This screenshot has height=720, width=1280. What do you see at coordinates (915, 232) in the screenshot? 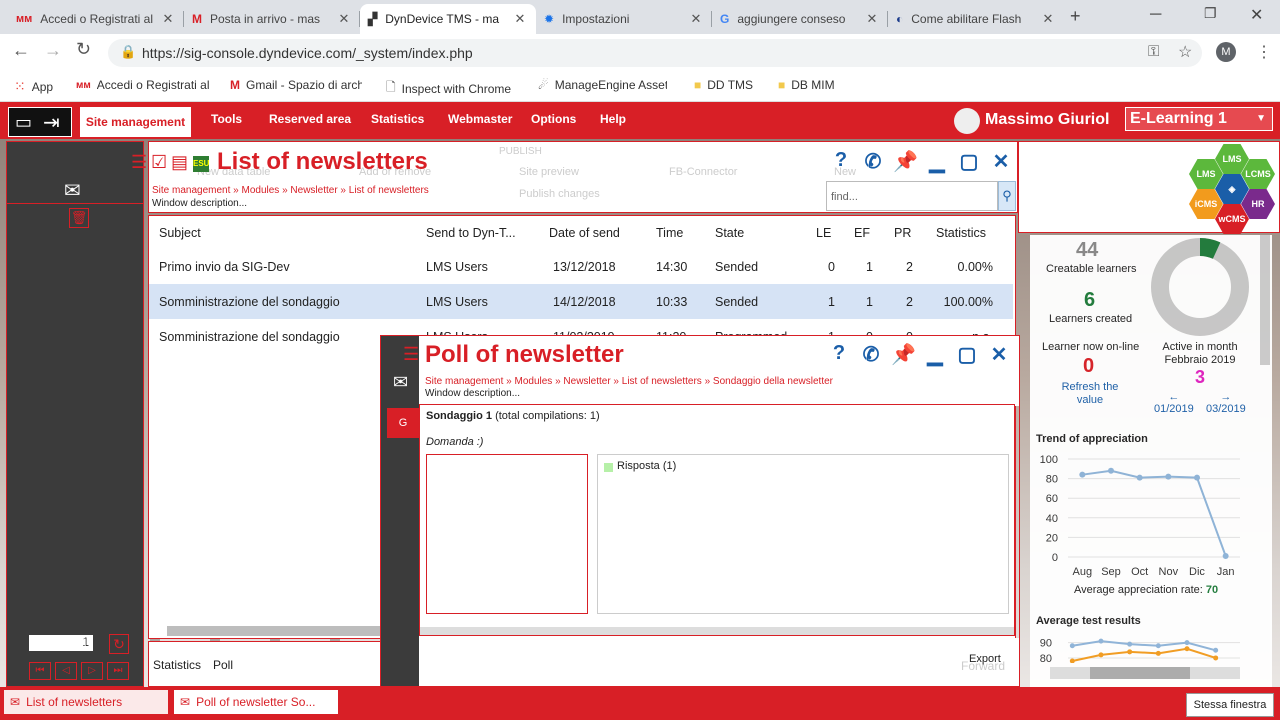
I see `col-pr: PR` at bounding box center [915, 232].